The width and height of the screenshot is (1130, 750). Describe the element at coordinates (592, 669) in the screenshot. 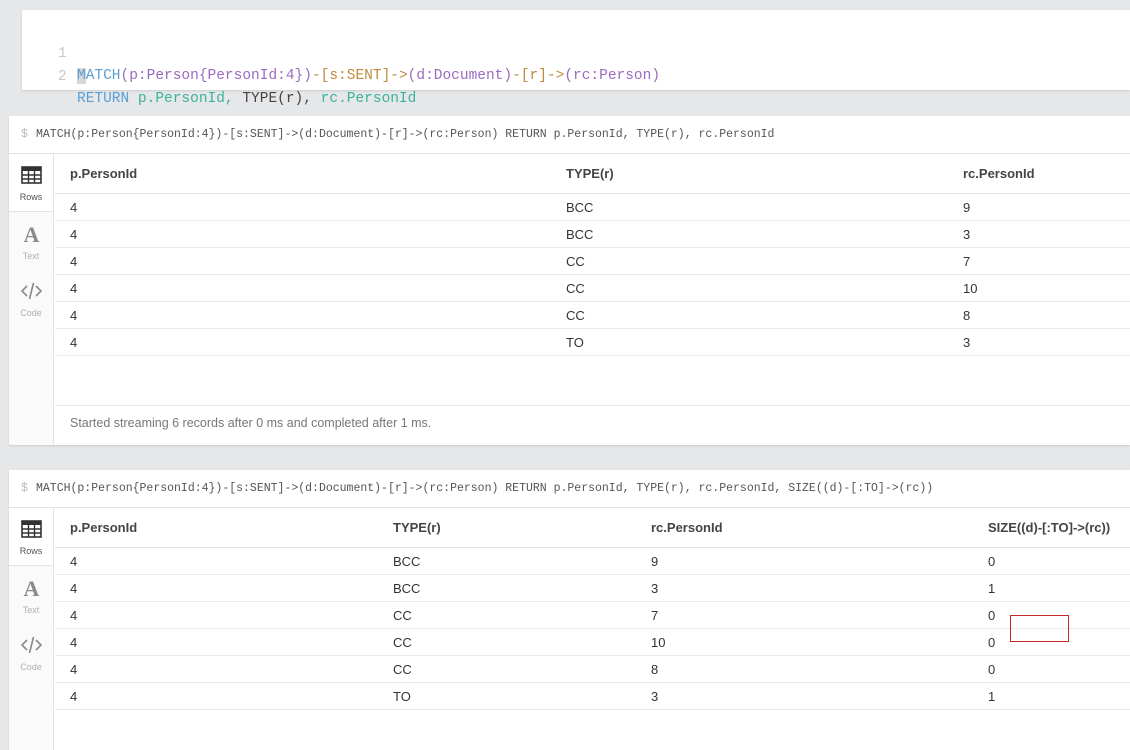

I see `table-row: 4 CC 8 0` at that location.